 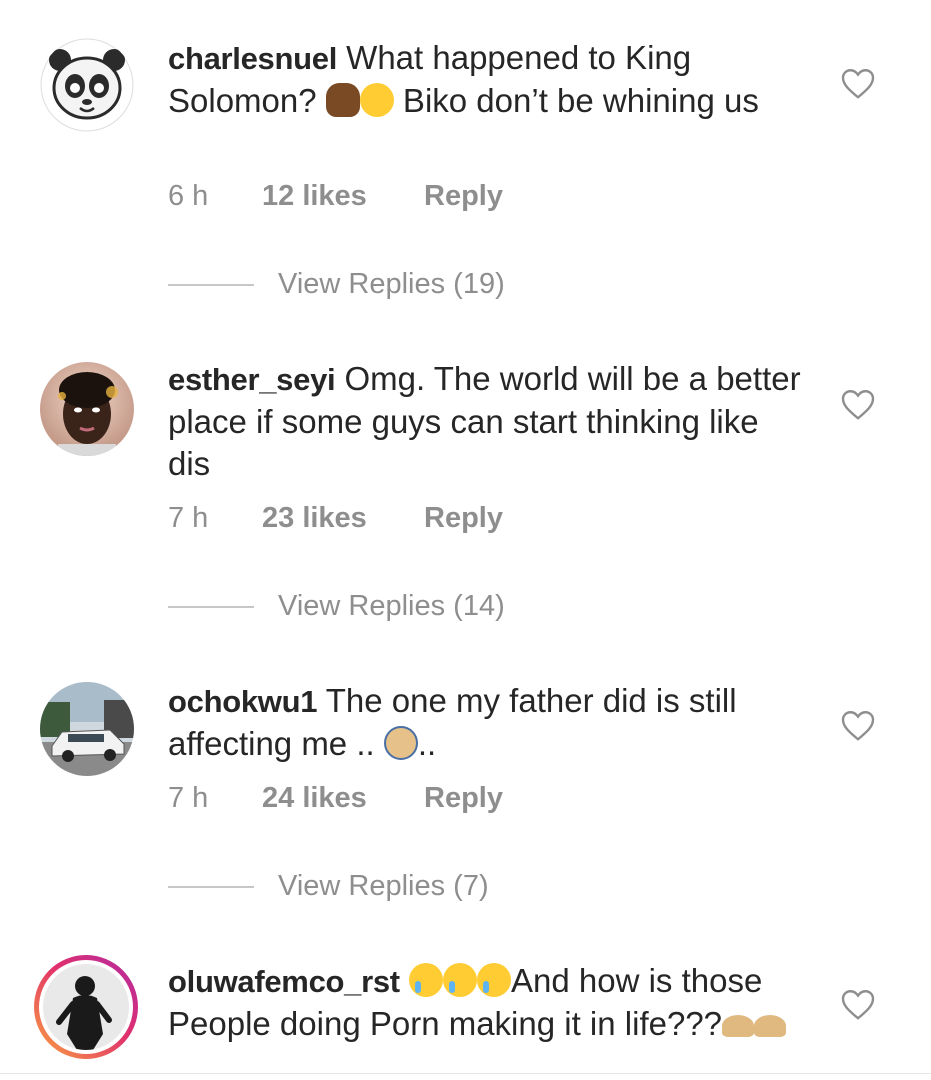 What do you see at coordinates (188, 196) in the screenshot?
I see `comment-time: 6 h` at bounding box center [188, 196].